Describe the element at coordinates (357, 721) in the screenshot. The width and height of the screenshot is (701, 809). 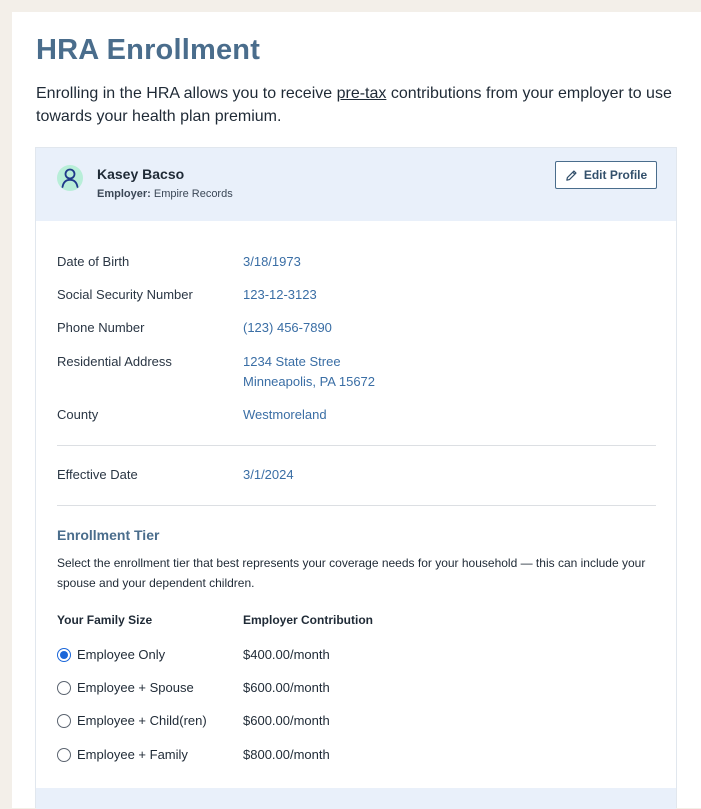
I see `tier-option-employee-children: Employee + Child(ren) $600.00/month` at that location.